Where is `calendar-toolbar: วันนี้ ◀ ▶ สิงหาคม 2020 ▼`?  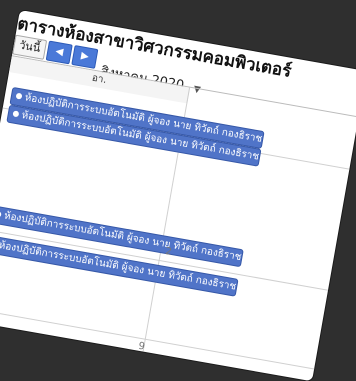
calendar-toolbar: วันนี้ ◀ ▶ สิงหาคม 2020 ▼ is located at coordinates (106, 64).